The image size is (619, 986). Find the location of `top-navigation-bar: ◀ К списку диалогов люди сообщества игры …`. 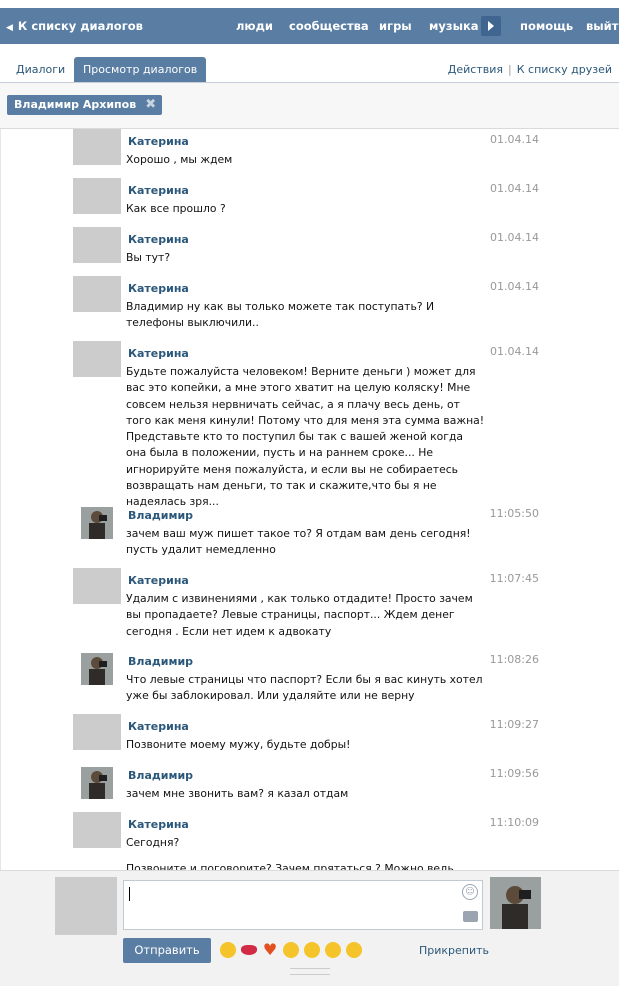

top-navigation-bar: ◀ К списку диалогов люди сообщества игры … is located at coordinates (309, 26).